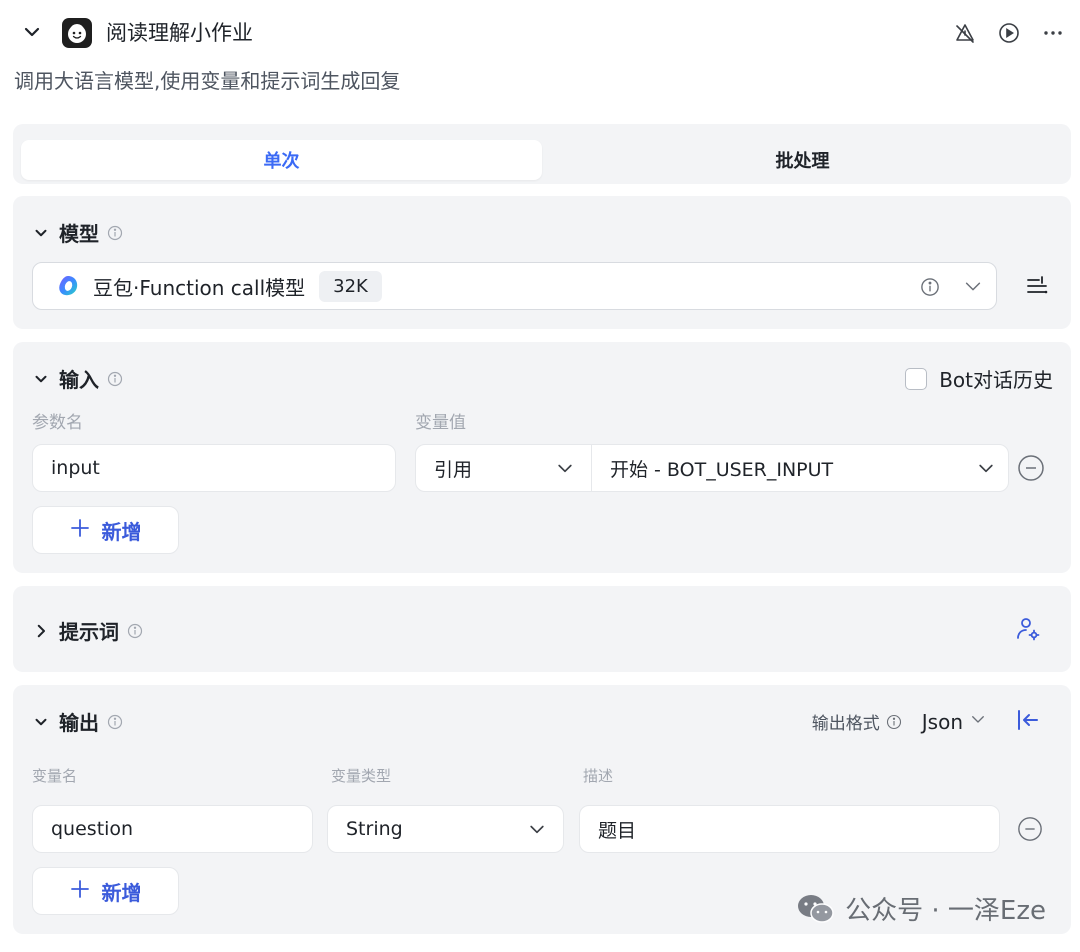  I want to click on variable-value-field: 引用 开始 - BOT_USER_INPUT, so click(712, 468).